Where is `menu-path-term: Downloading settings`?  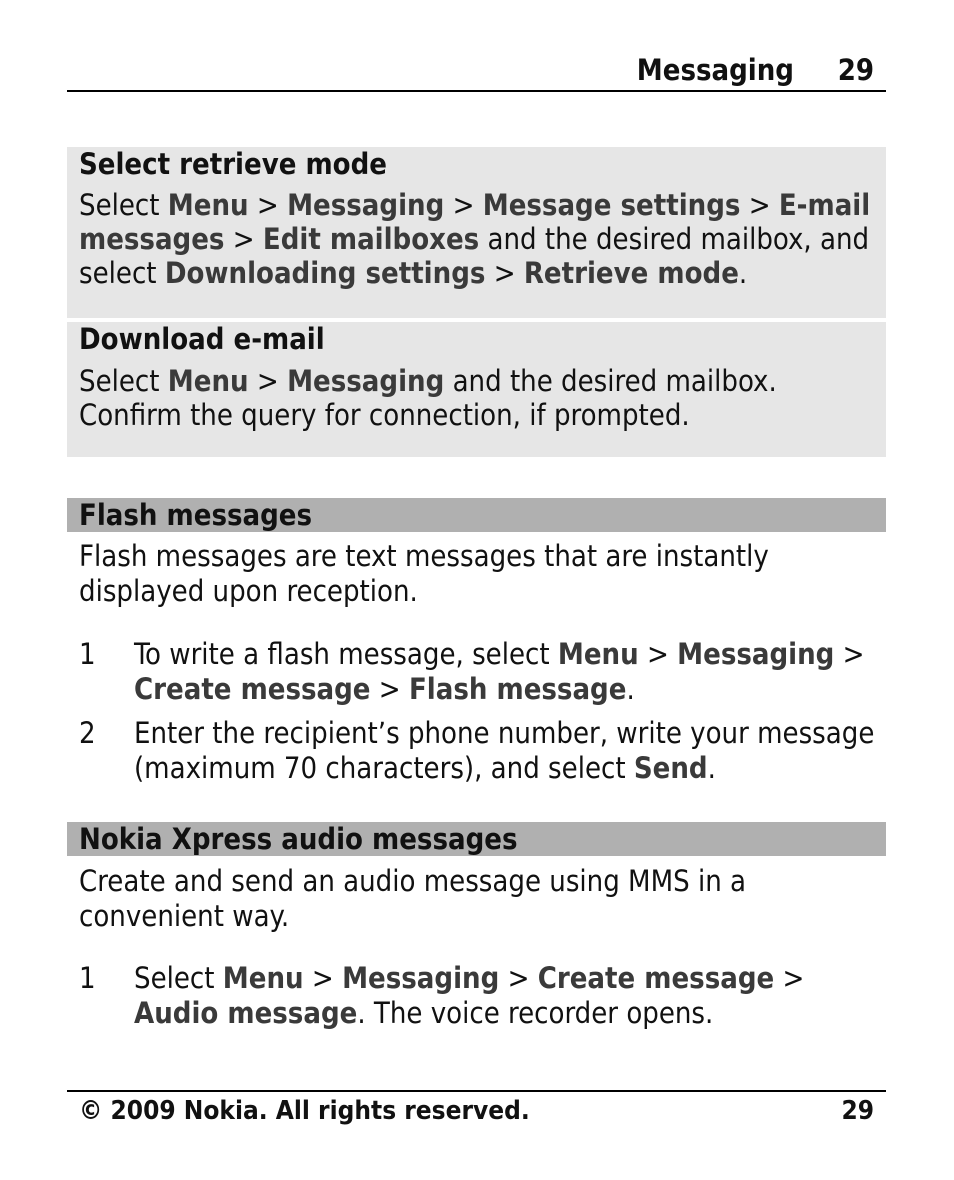 menu-path-term: Downloading settings is located at coordinates (325, 273).